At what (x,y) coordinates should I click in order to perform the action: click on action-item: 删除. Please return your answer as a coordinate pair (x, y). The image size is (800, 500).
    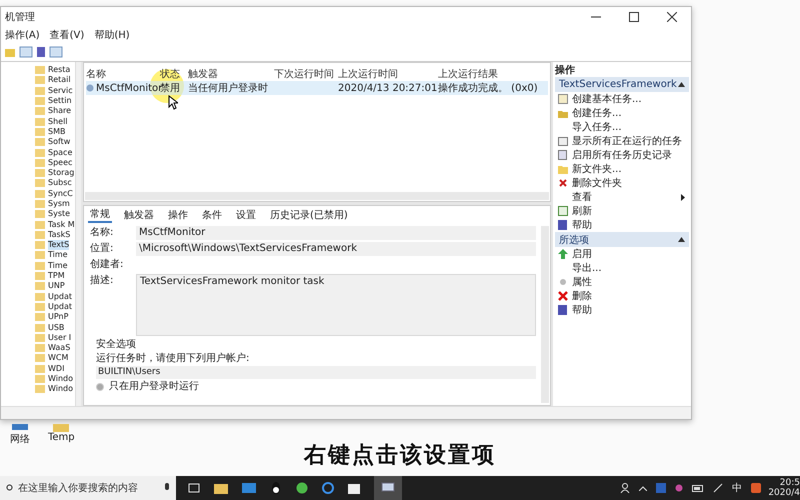
    Looking at the image, I should click on (622, 296).